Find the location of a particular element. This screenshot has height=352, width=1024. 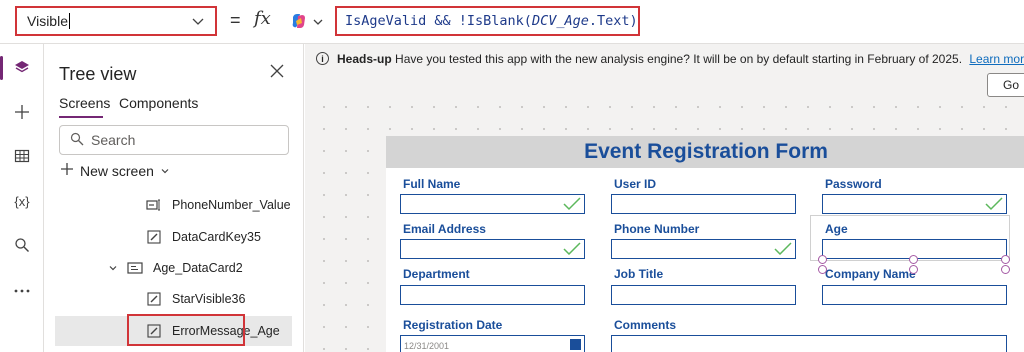

label-icon is located at coordinates (154, 205).